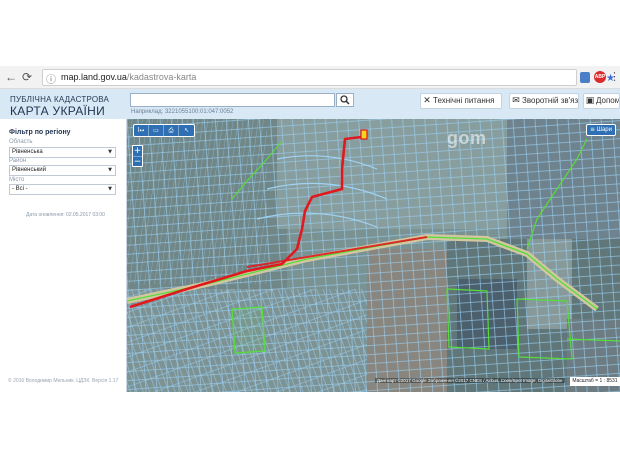 Image resolution: width=620 pixels, height=460 pixels. I want to click on search-example-text: Наприклад: 3221055100:01:047:0052, so click(182, 112).